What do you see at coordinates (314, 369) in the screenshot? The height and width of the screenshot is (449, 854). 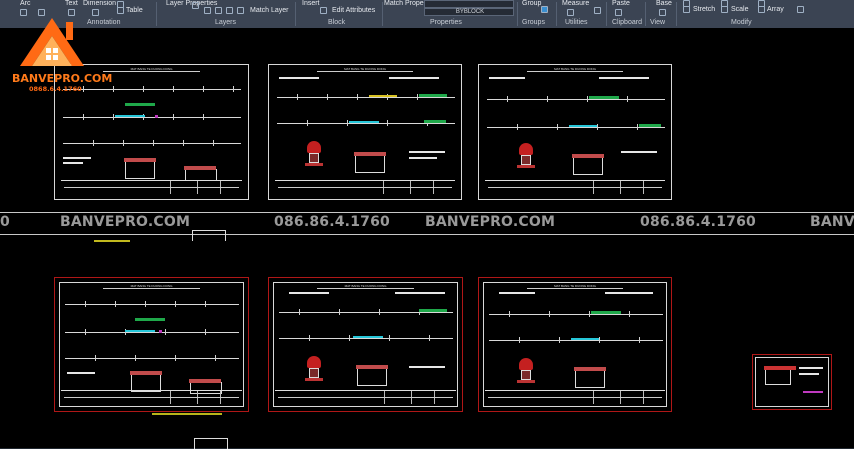 I see `gate-detail` at bounding box center [314, 369].